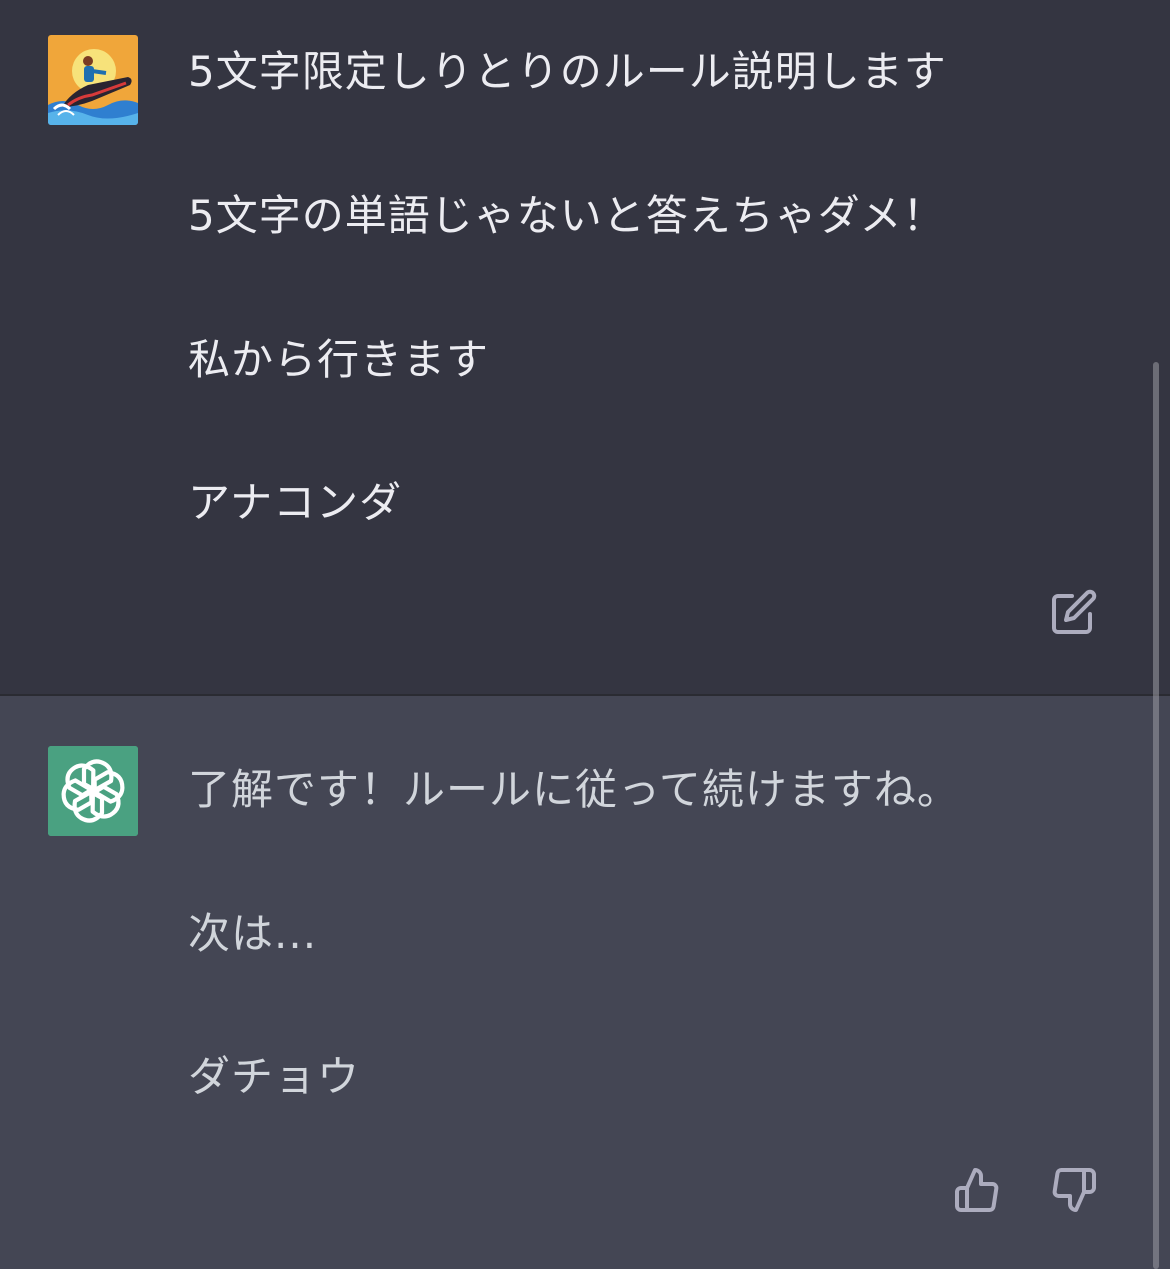 The image size is (1170, 1269). I want to click on thumbs-up-icon, so click(977, 1190).